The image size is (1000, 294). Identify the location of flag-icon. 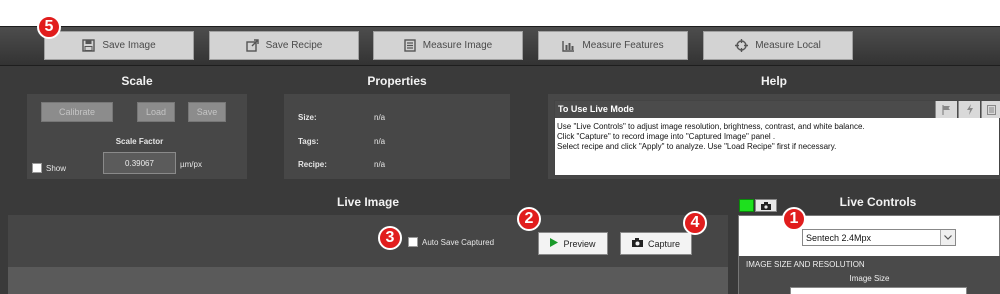
(946, 109).